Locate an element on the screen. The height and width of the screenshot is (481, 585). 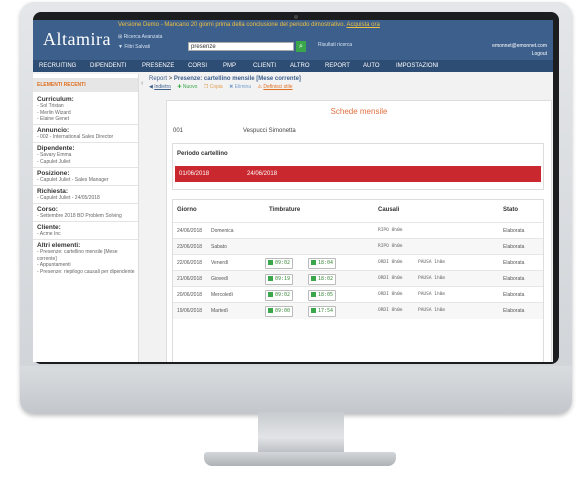
nav-pmp: PMP is located at coordinates (229, 66).